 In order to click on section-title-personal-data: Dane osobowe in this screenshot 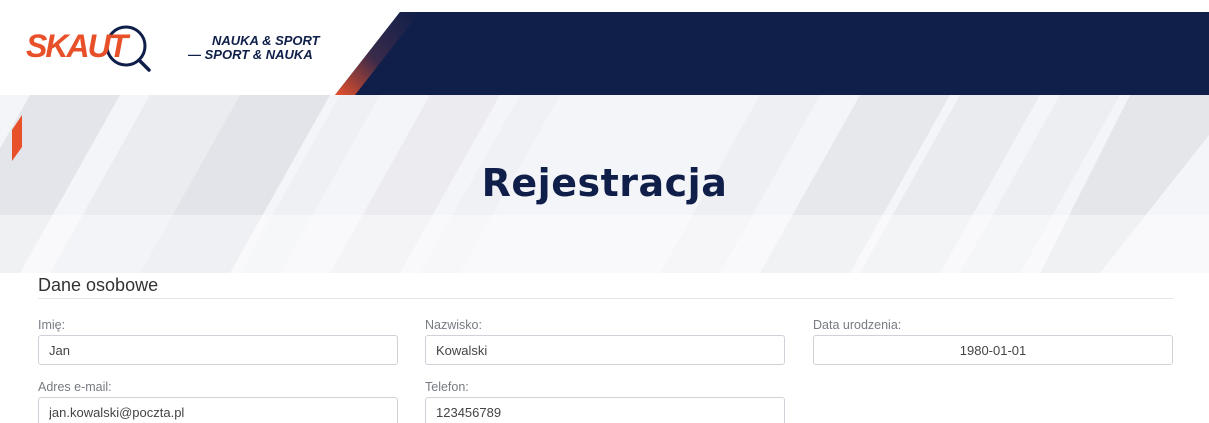, I will do `click(98, 285)`.